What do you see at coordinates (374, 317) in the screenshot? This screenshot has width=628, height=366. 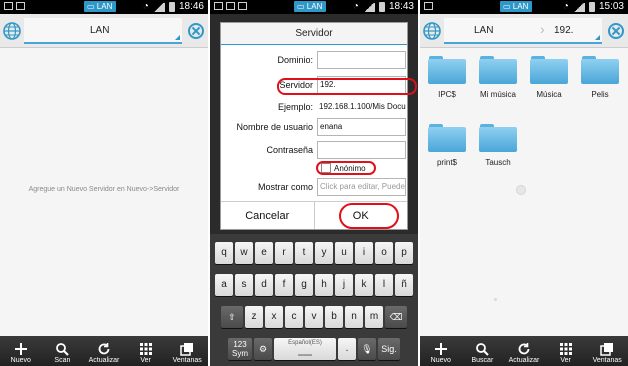 I see `key-m: m` at bounding box center [374, 317].